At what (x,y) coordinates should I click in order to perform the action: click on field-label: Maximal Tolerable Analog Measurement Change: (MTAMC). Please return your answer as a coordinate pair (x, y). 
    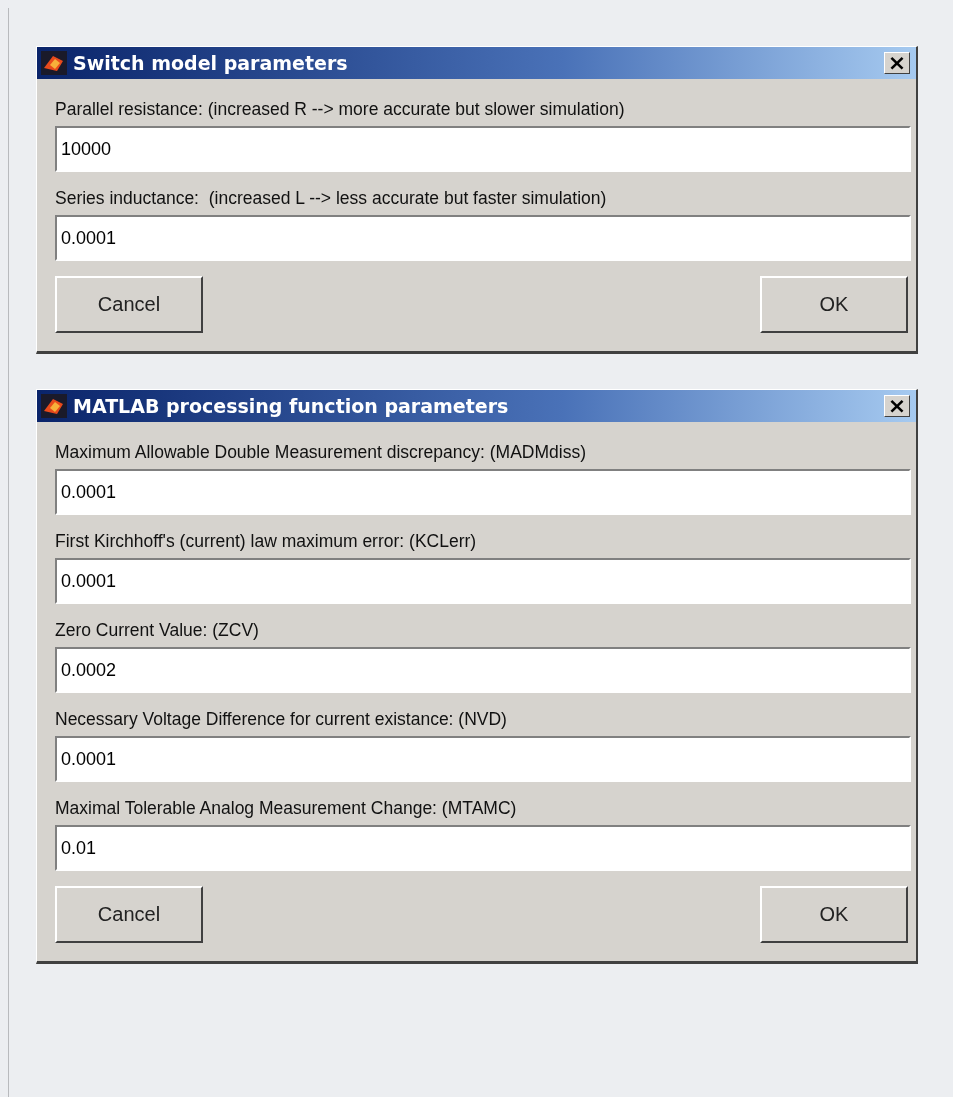
    Looking at the image, I should click on (286, 808).